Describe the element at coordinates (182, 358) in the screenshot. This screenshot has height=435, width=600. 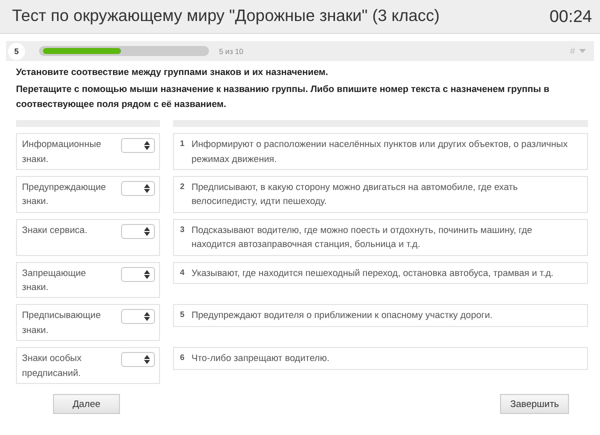
I see `purpose-number: 6` at that location.